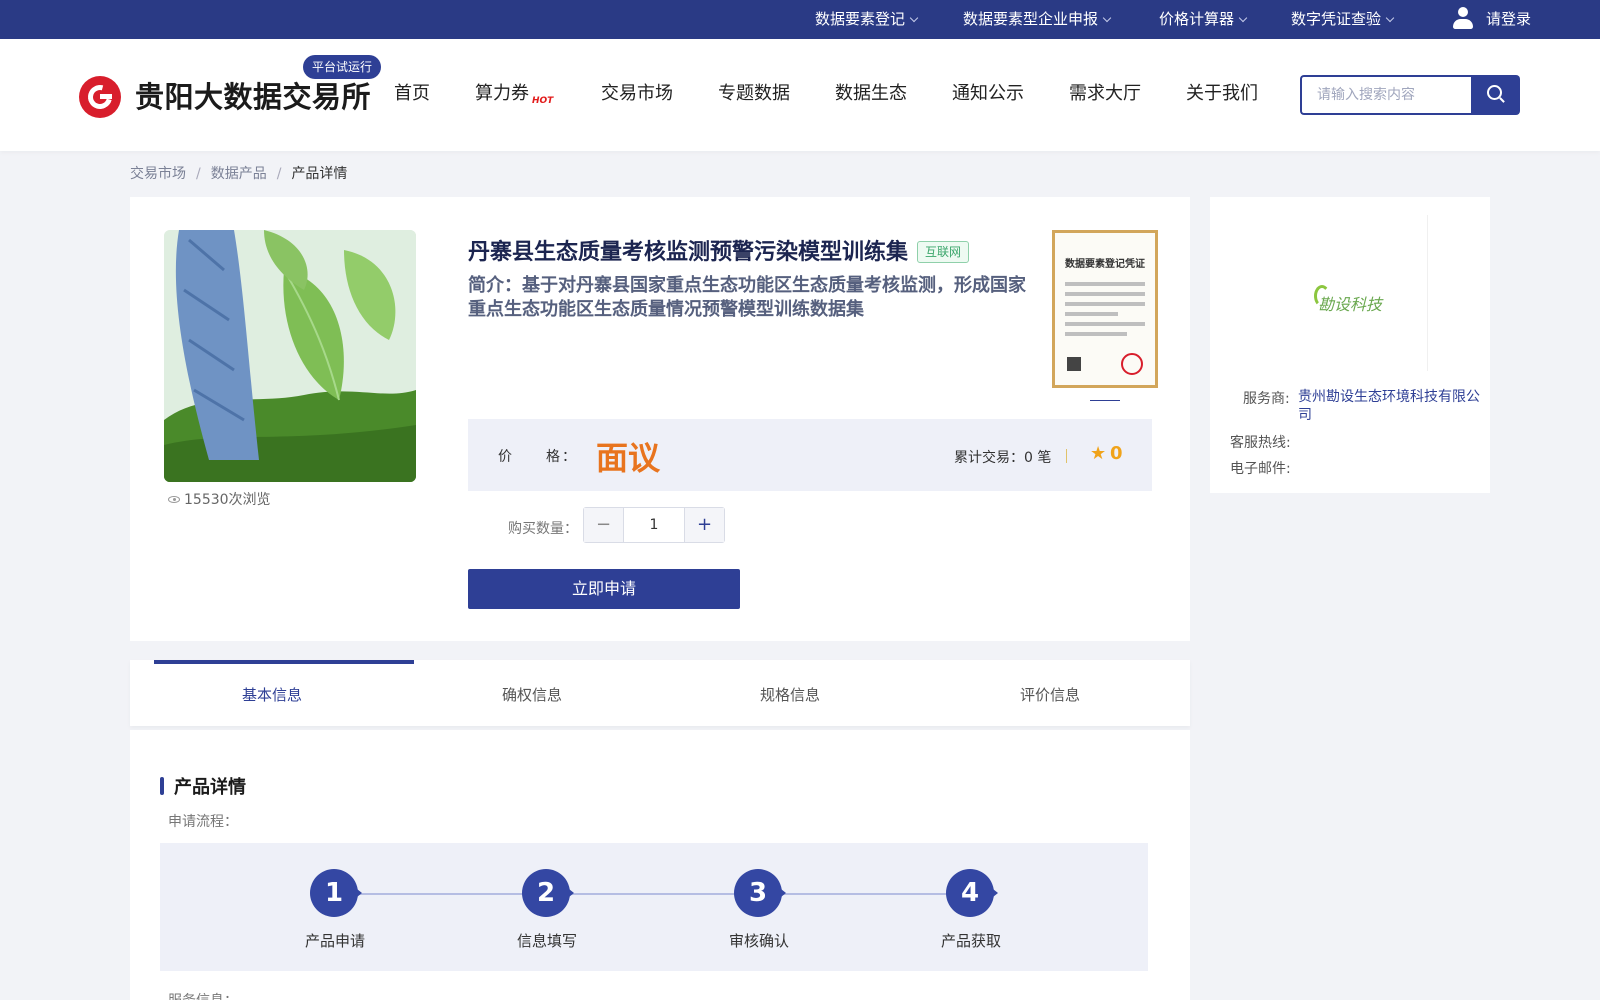  Describe the element at coordinates (1132, 364) in the screenshot. I see `seal-icon` at that location.